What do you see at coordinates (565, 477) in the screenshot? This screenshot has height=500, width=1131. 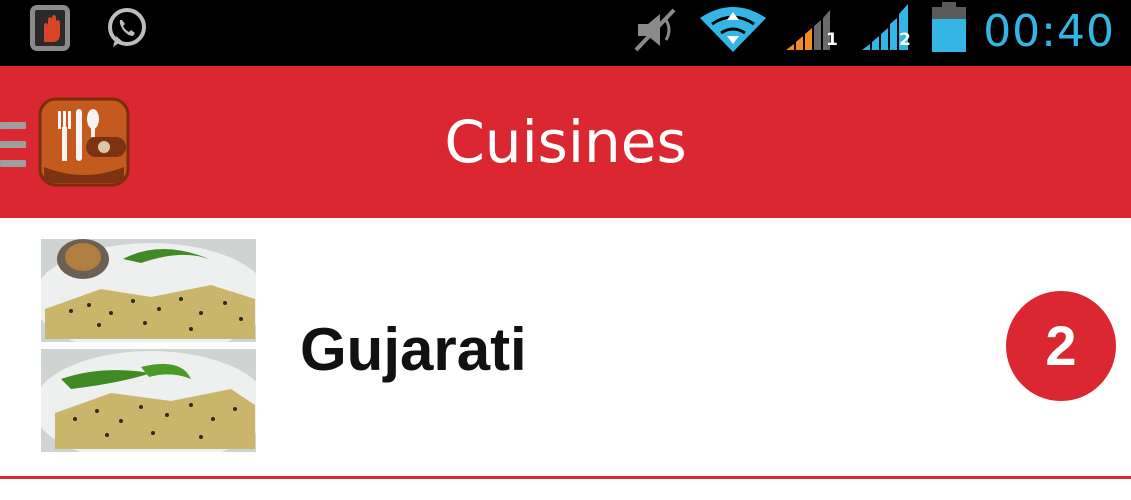 I see `list-divider` at bounding box center [565, 477].